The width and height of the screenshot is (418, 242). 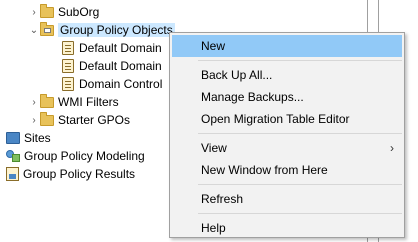 I want to click on tree-item-wmi-filters: › WMI Filters, so click(x=73, y=102).